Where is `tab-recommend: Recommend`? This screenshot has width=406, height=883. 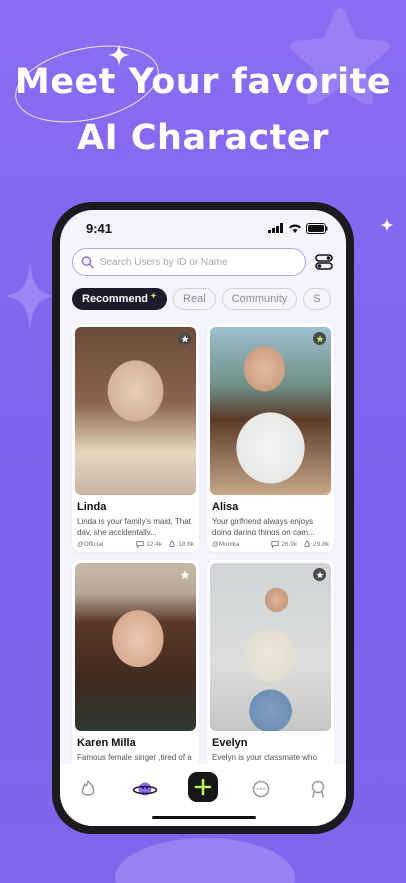
tab-recommend: Recommend is located at coordinates (120, 299).